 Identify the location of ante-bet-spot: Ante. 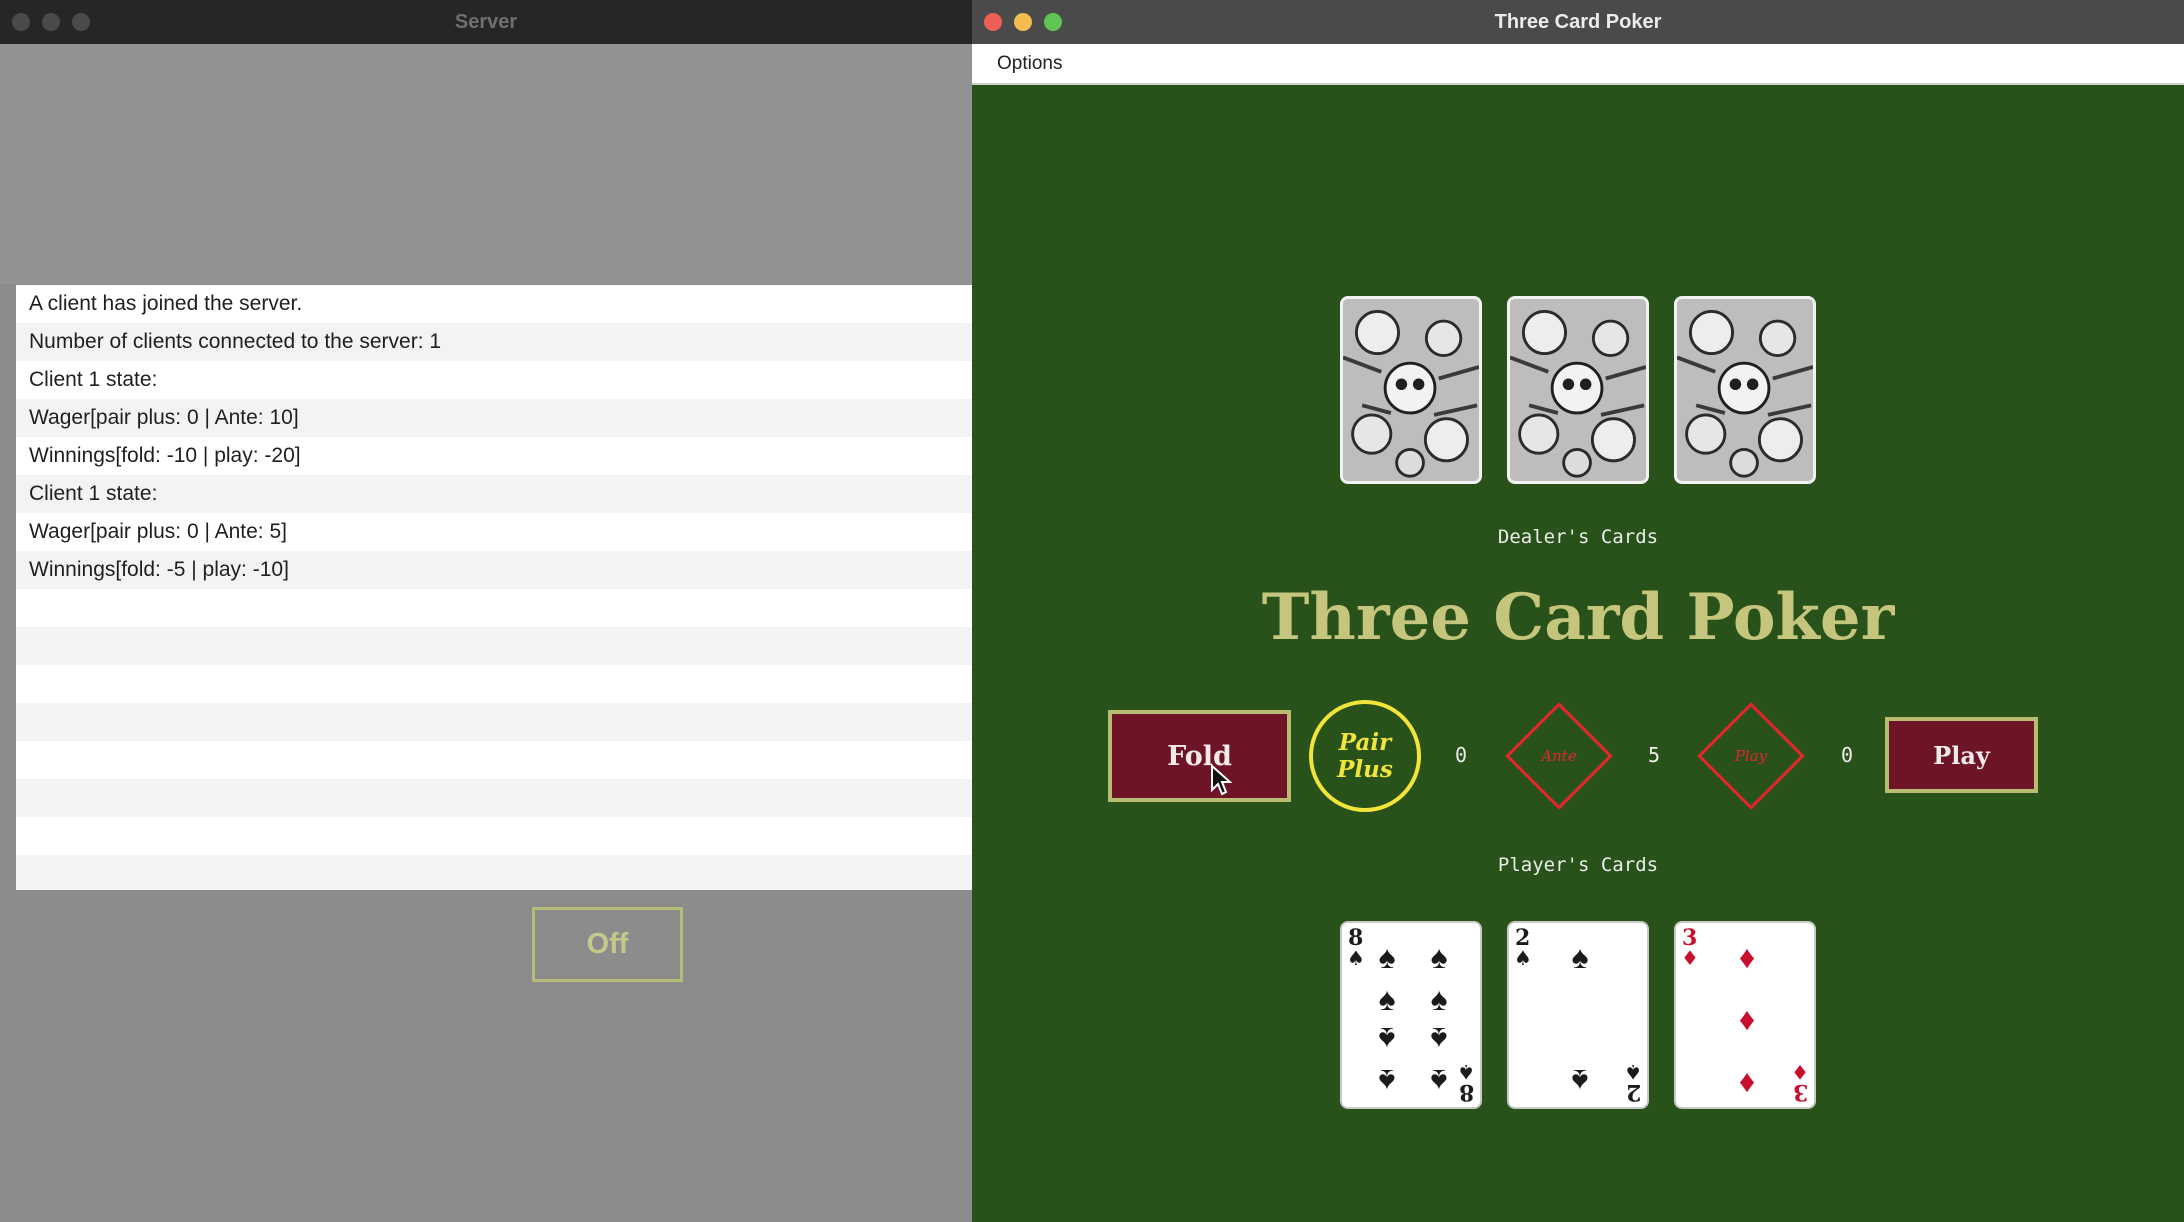
(1559, 756).